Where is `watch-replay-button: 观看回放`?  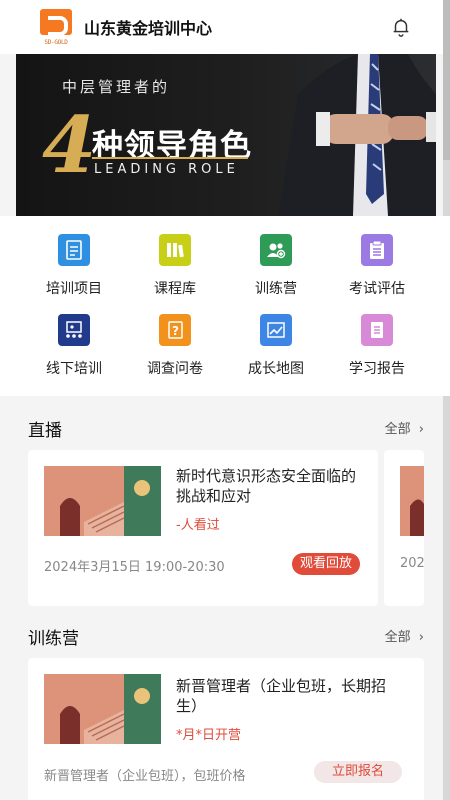
watch-replay-button: 观看回放 is located at coordinates (326, 564).